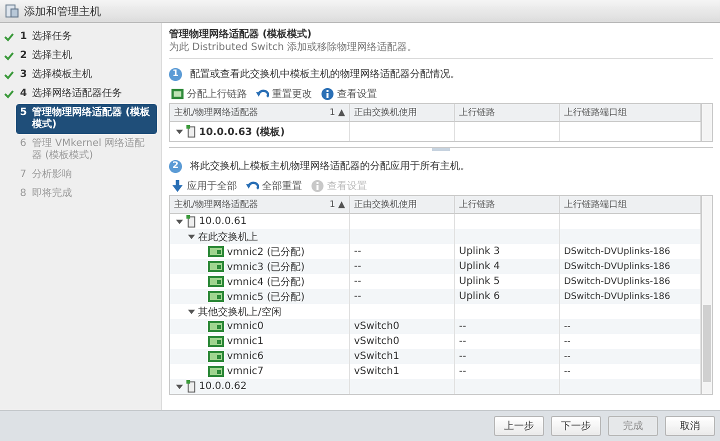  Describe the element at coordinates (175, 74) in the screenshot. I see `step-number-badge: 1` at that location.